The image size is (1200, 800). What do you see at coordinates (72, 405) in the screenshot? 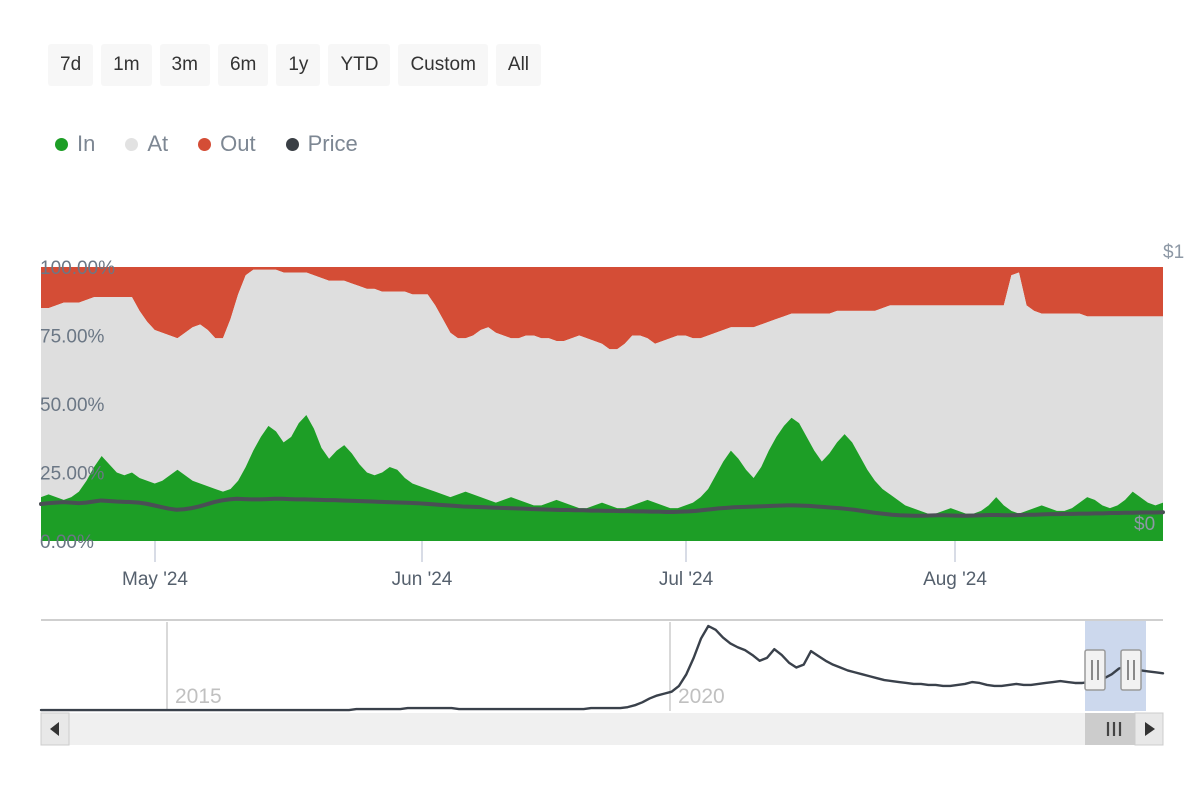
I see `y-axis-tick-label: 50.00%` at bounding box center [72, 405].